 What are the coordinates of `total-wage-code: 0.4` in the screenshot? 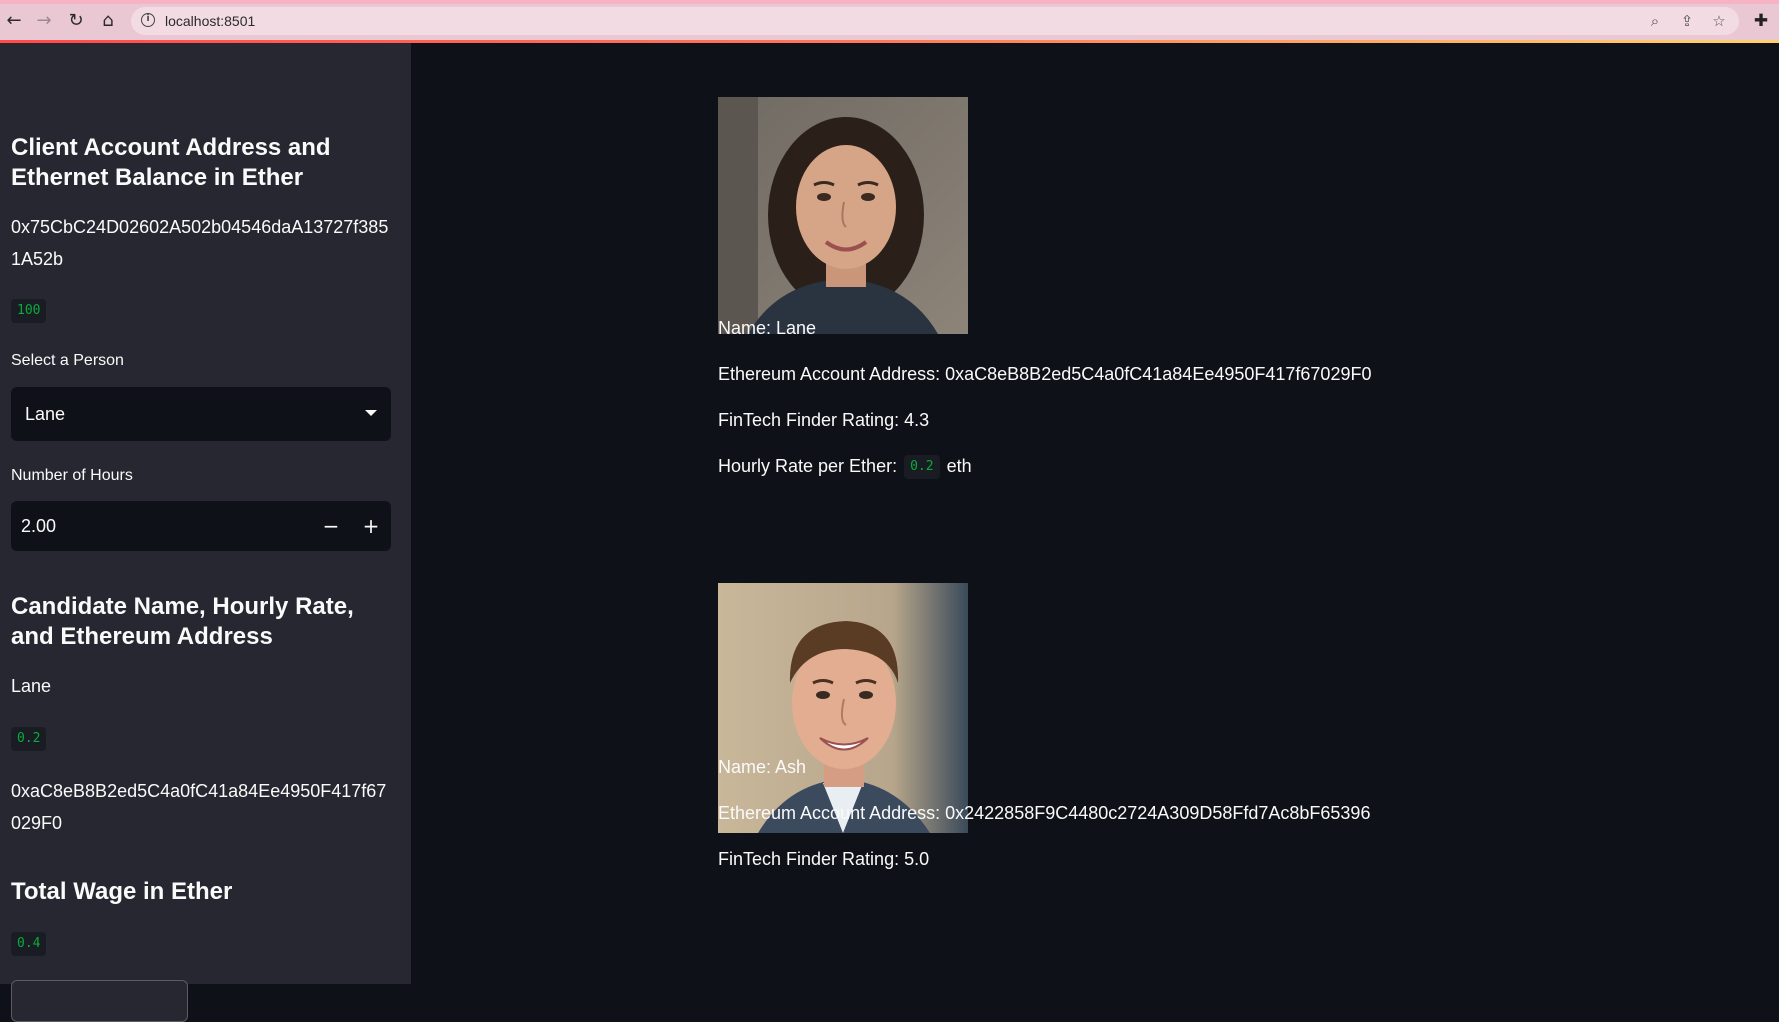 It's located at (29, 944).